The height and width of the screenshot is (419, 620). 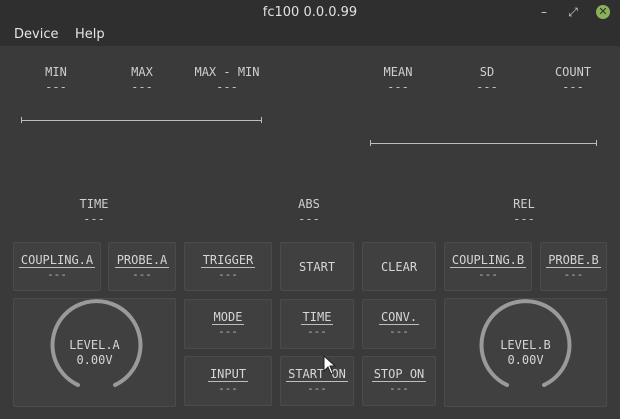 I want to click on menu-device: Device, so click(x=36, y=34).